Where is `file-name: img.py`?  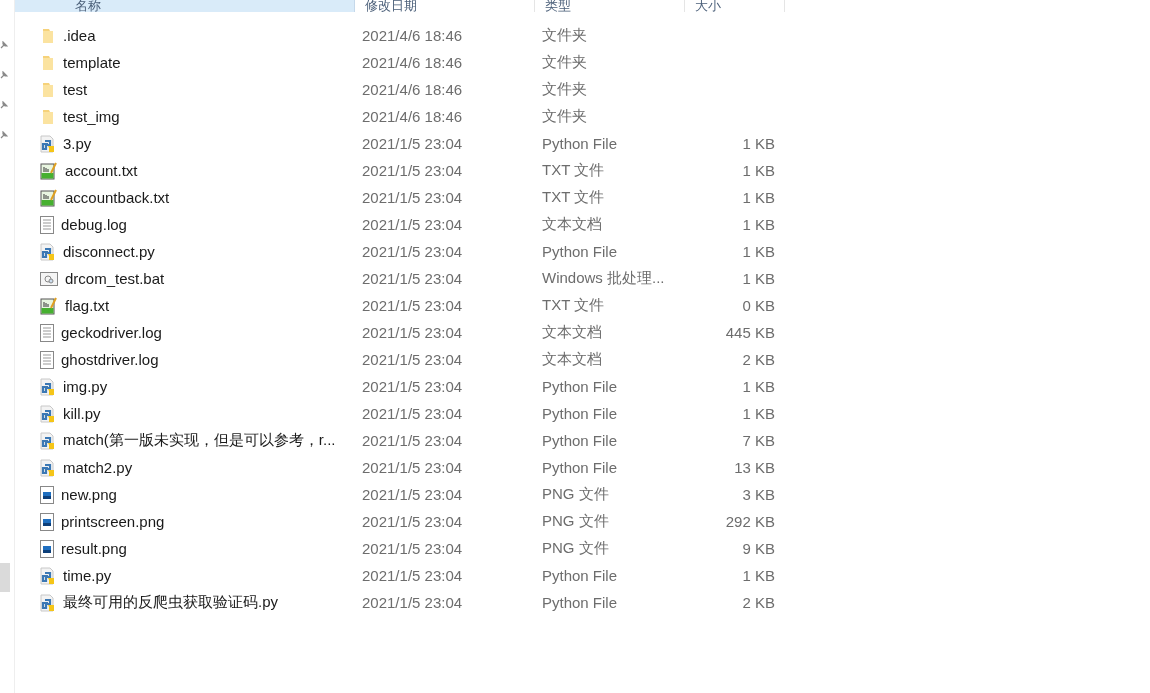
file-name: img.py is located at coordinates (85, 386).